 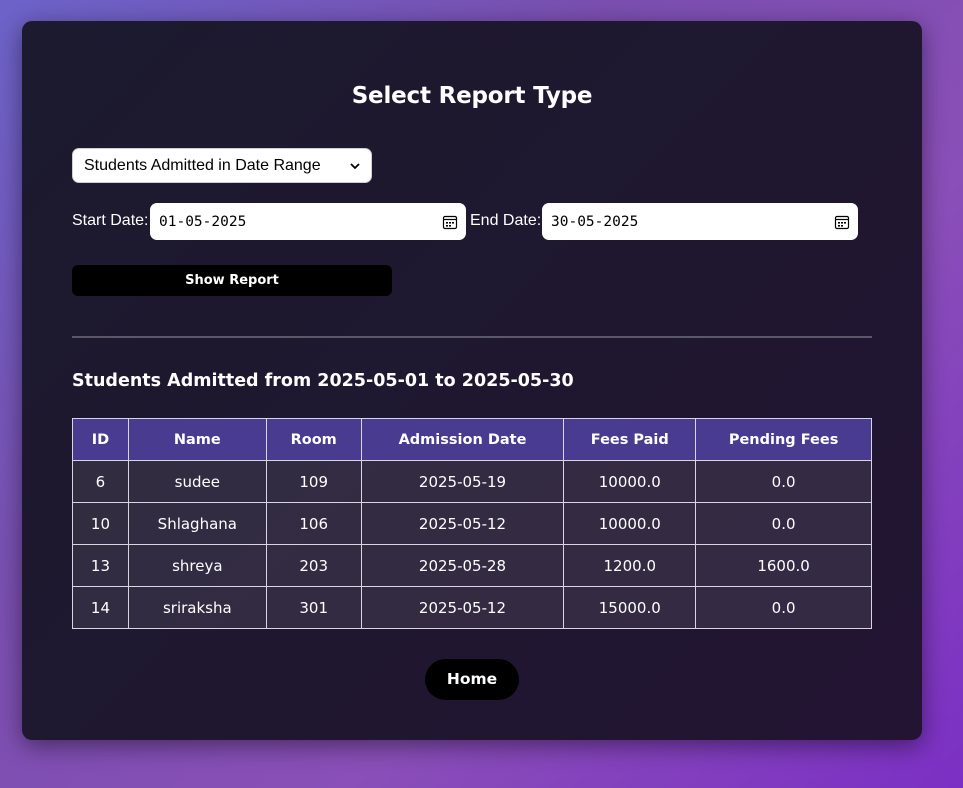 What do you see at coordinates (700, 221) in the screenshot?
I see `end-date-input: 30-05-2025` at bounding box center [700, 221].